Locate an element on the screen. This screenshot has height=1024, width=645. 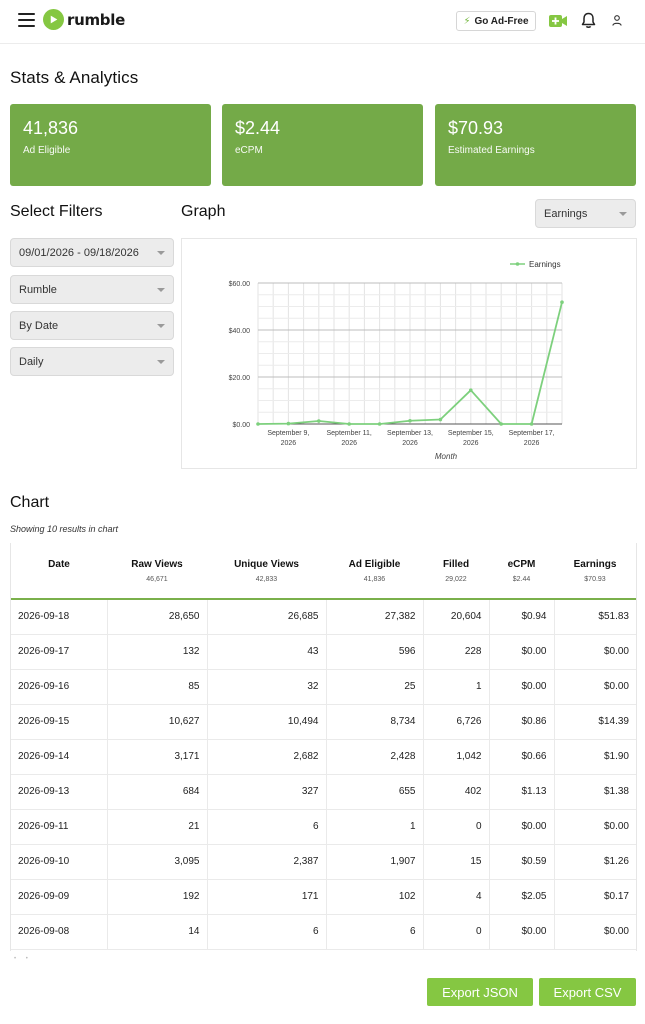
chart-title: Chart is located at coordinates (30, 502).